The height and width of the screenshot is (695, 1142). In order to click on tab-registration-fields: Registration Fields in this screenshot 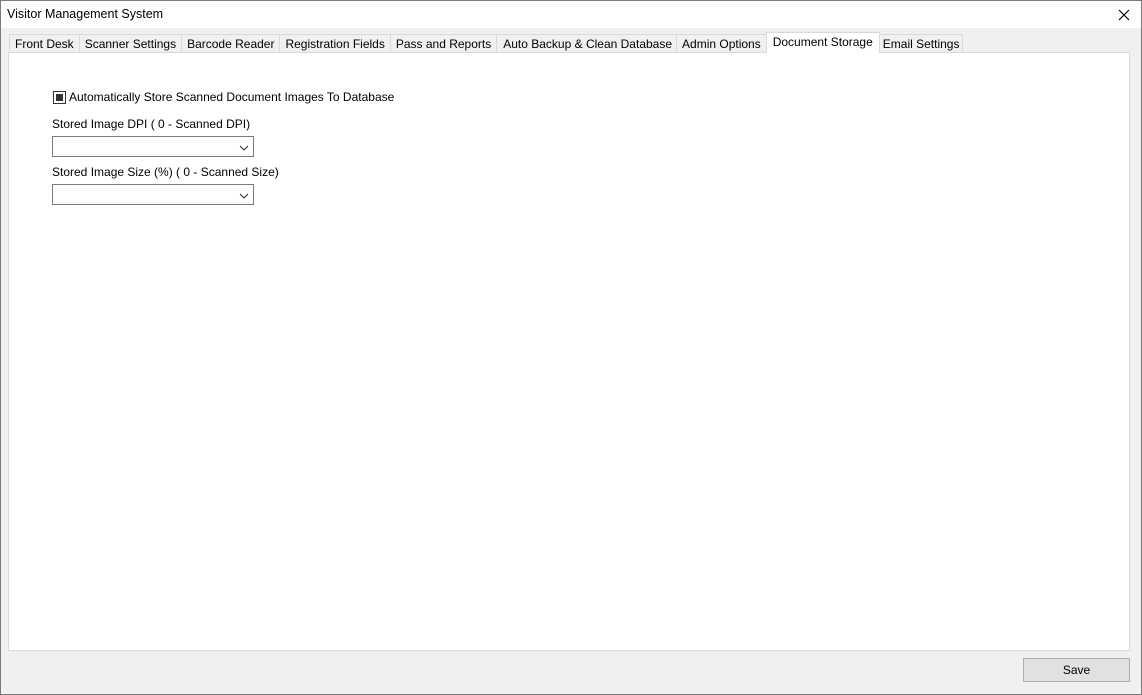, I will do `click(335, 44)`.